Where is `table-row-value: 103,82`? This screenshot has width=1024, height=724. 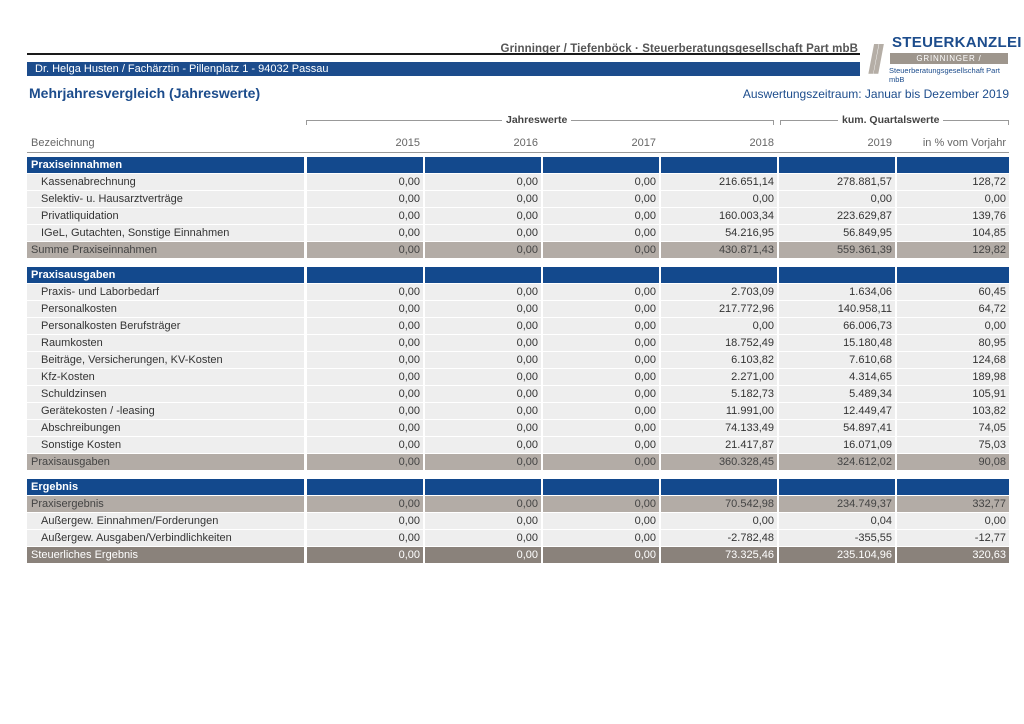
table-row-value: 103,82 is located at coordinates (953, 411).